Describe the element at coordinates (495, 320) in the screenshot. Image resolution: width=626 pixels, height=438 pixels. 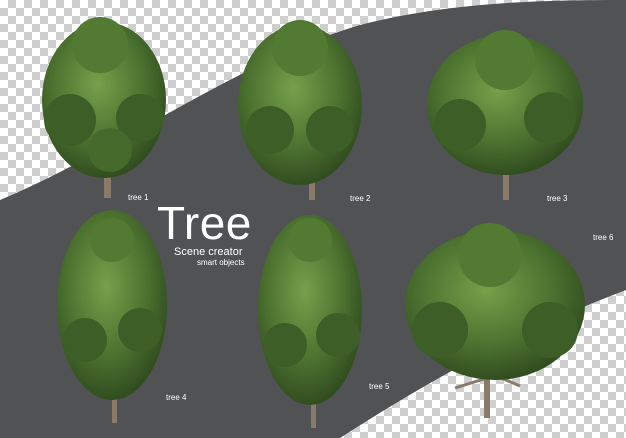
I see `tree-6-illustration` at that location.